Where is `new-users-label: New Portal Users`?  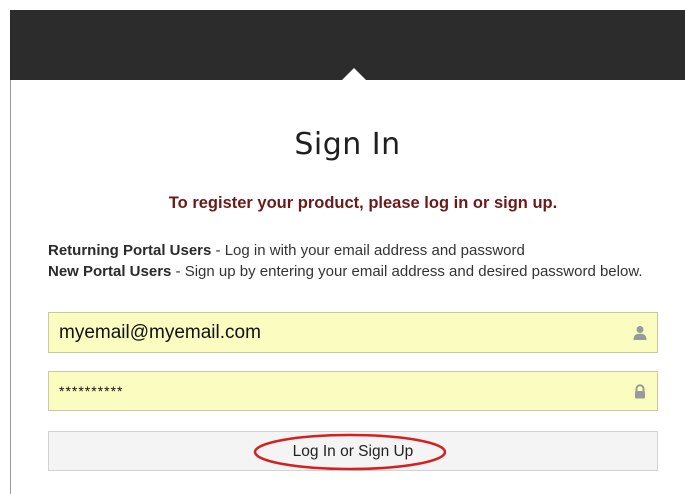
new-users-label: New Portal Users is located at coordinates (110, 271).